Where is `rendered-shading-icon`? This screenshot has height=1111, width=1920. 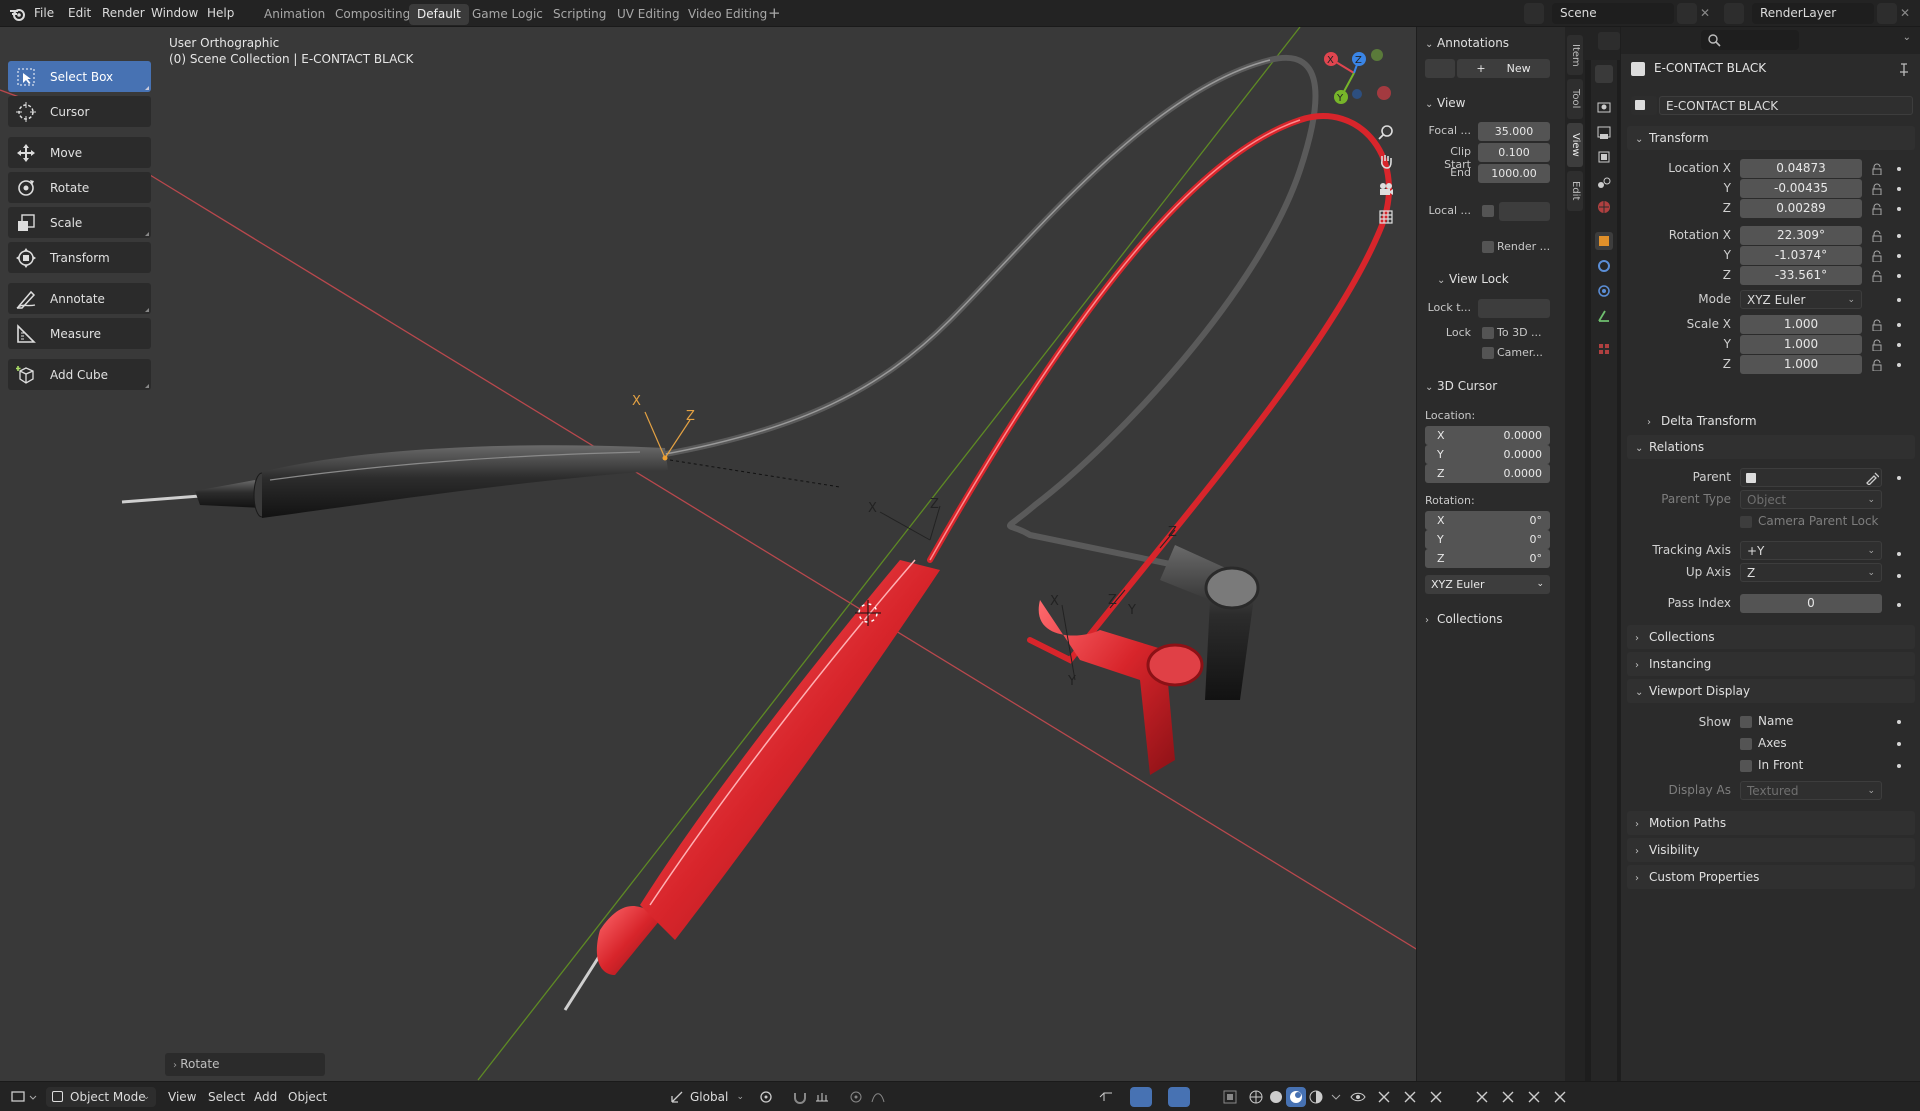 rendered-shading-icon is located at coordinates (1316, 1097).